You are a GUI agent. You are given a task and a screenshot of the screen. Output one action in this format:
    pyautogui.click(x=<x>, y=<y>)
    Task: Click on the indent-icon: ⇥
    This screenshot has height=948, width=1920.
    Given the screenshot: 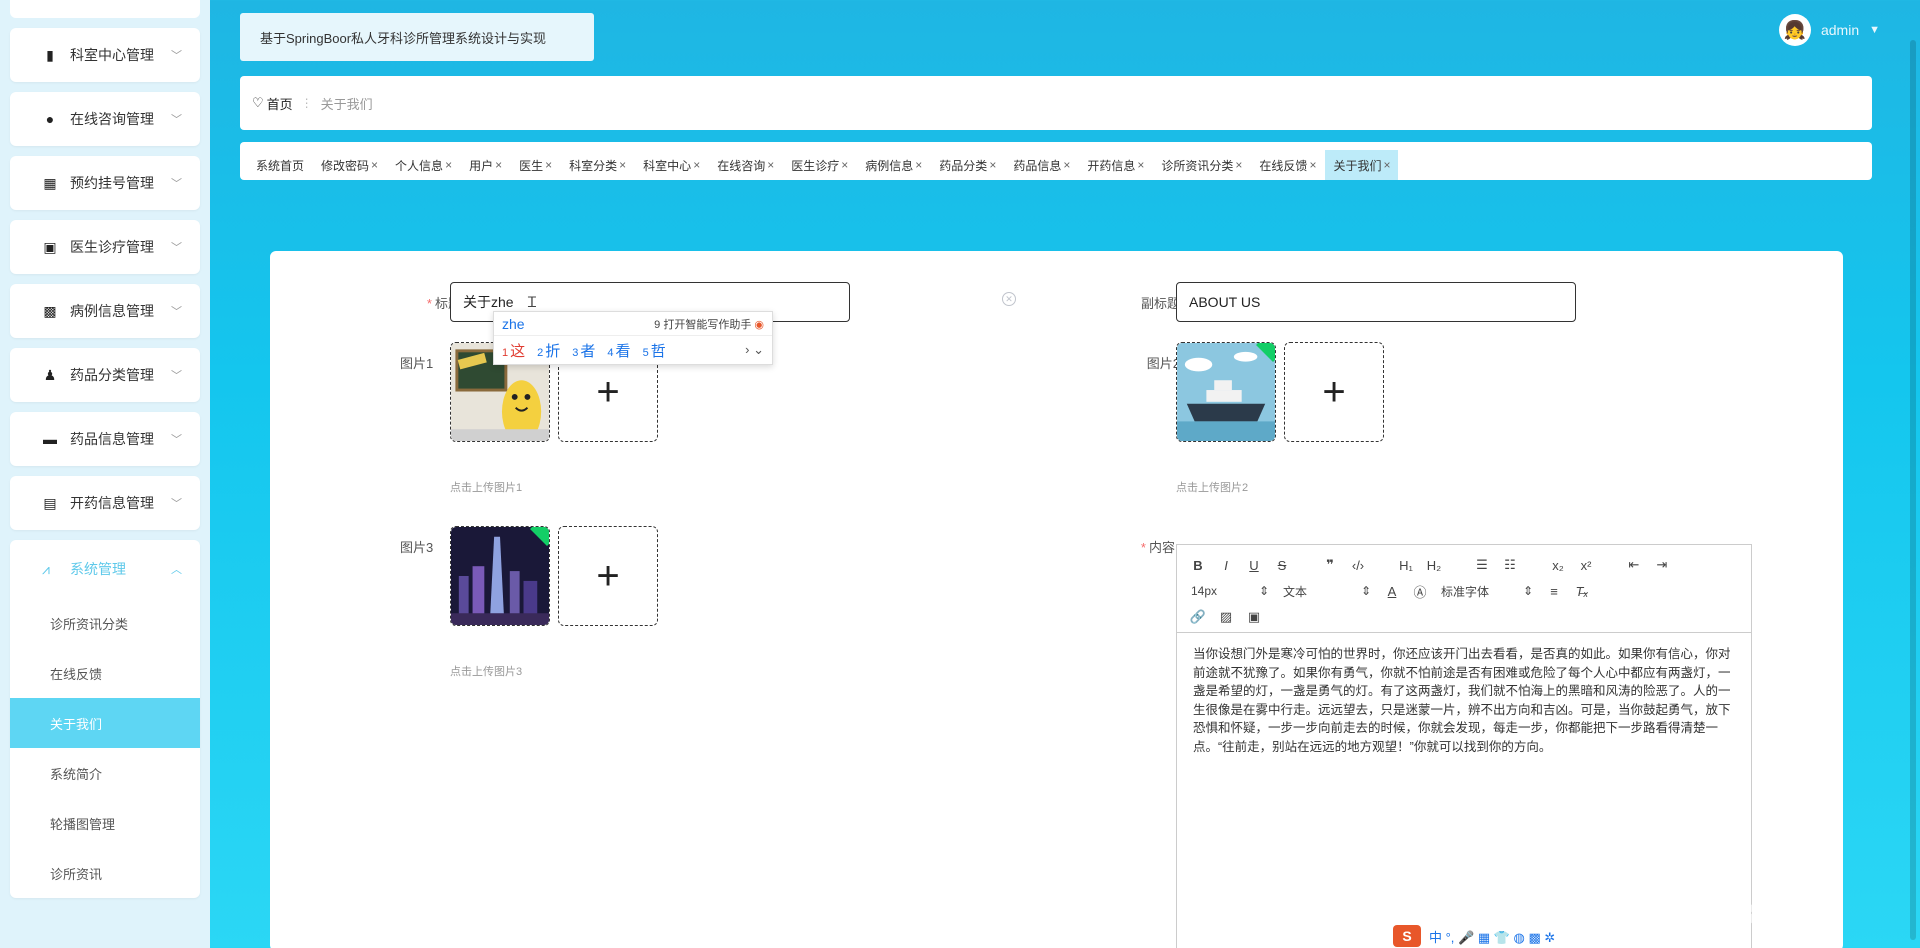 What is the action you would take?
    pyautogui.click(x=1662, y=565)
    